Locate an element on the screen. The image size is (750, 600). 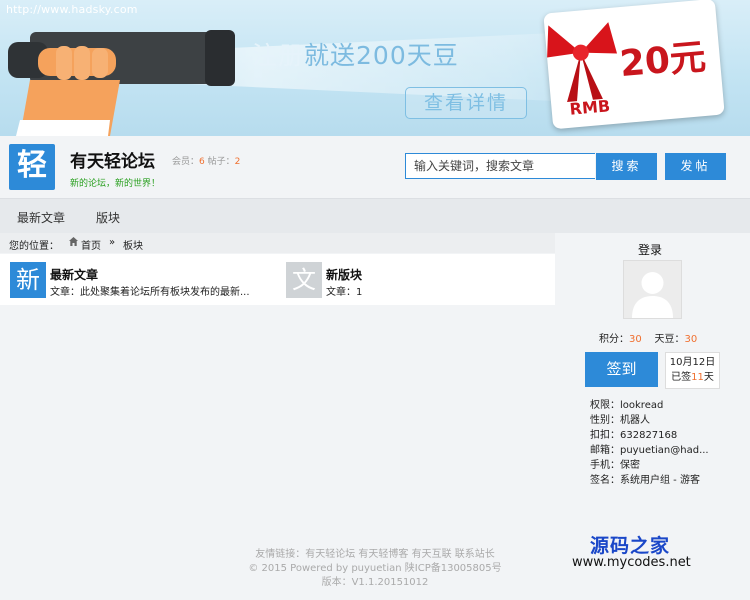
new-post-button: 发帖 is located at coordinates (695, 166).